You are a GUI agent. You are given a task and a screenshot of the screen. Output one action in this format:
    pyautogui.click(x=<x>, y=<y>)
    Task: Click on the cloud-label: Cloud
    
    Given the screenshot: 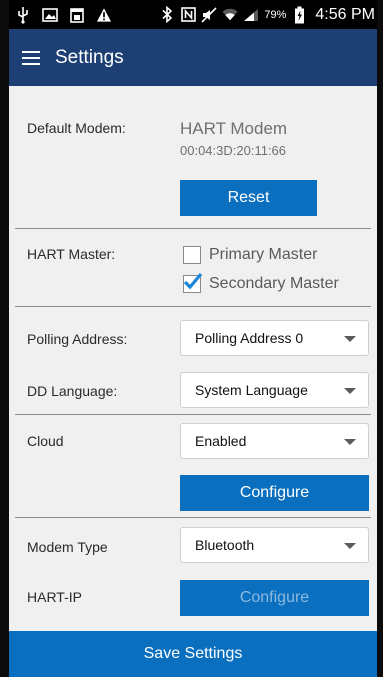 What is the action you would take?
    pyautogui.click(x=45, y=441)
    